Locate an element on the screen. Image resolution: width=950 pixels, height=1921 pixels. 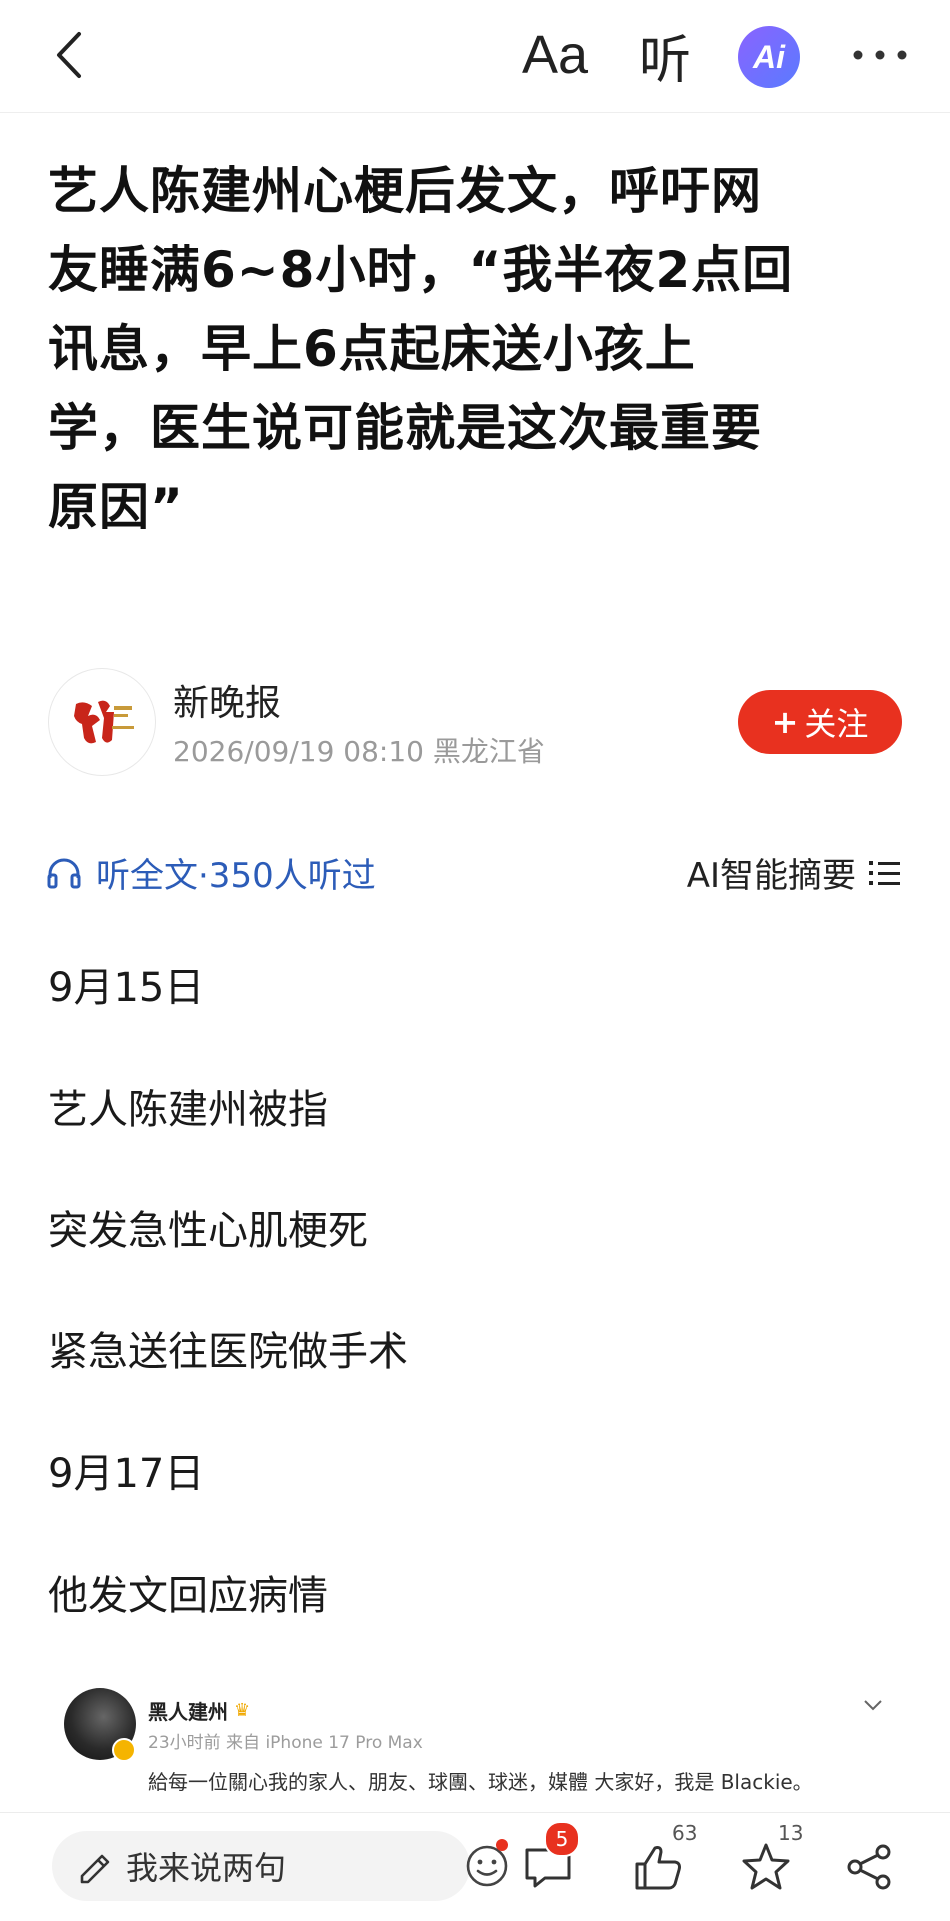
title-line: 学，医生说可能就是这次最重要 is located at coordinates (405, 428).